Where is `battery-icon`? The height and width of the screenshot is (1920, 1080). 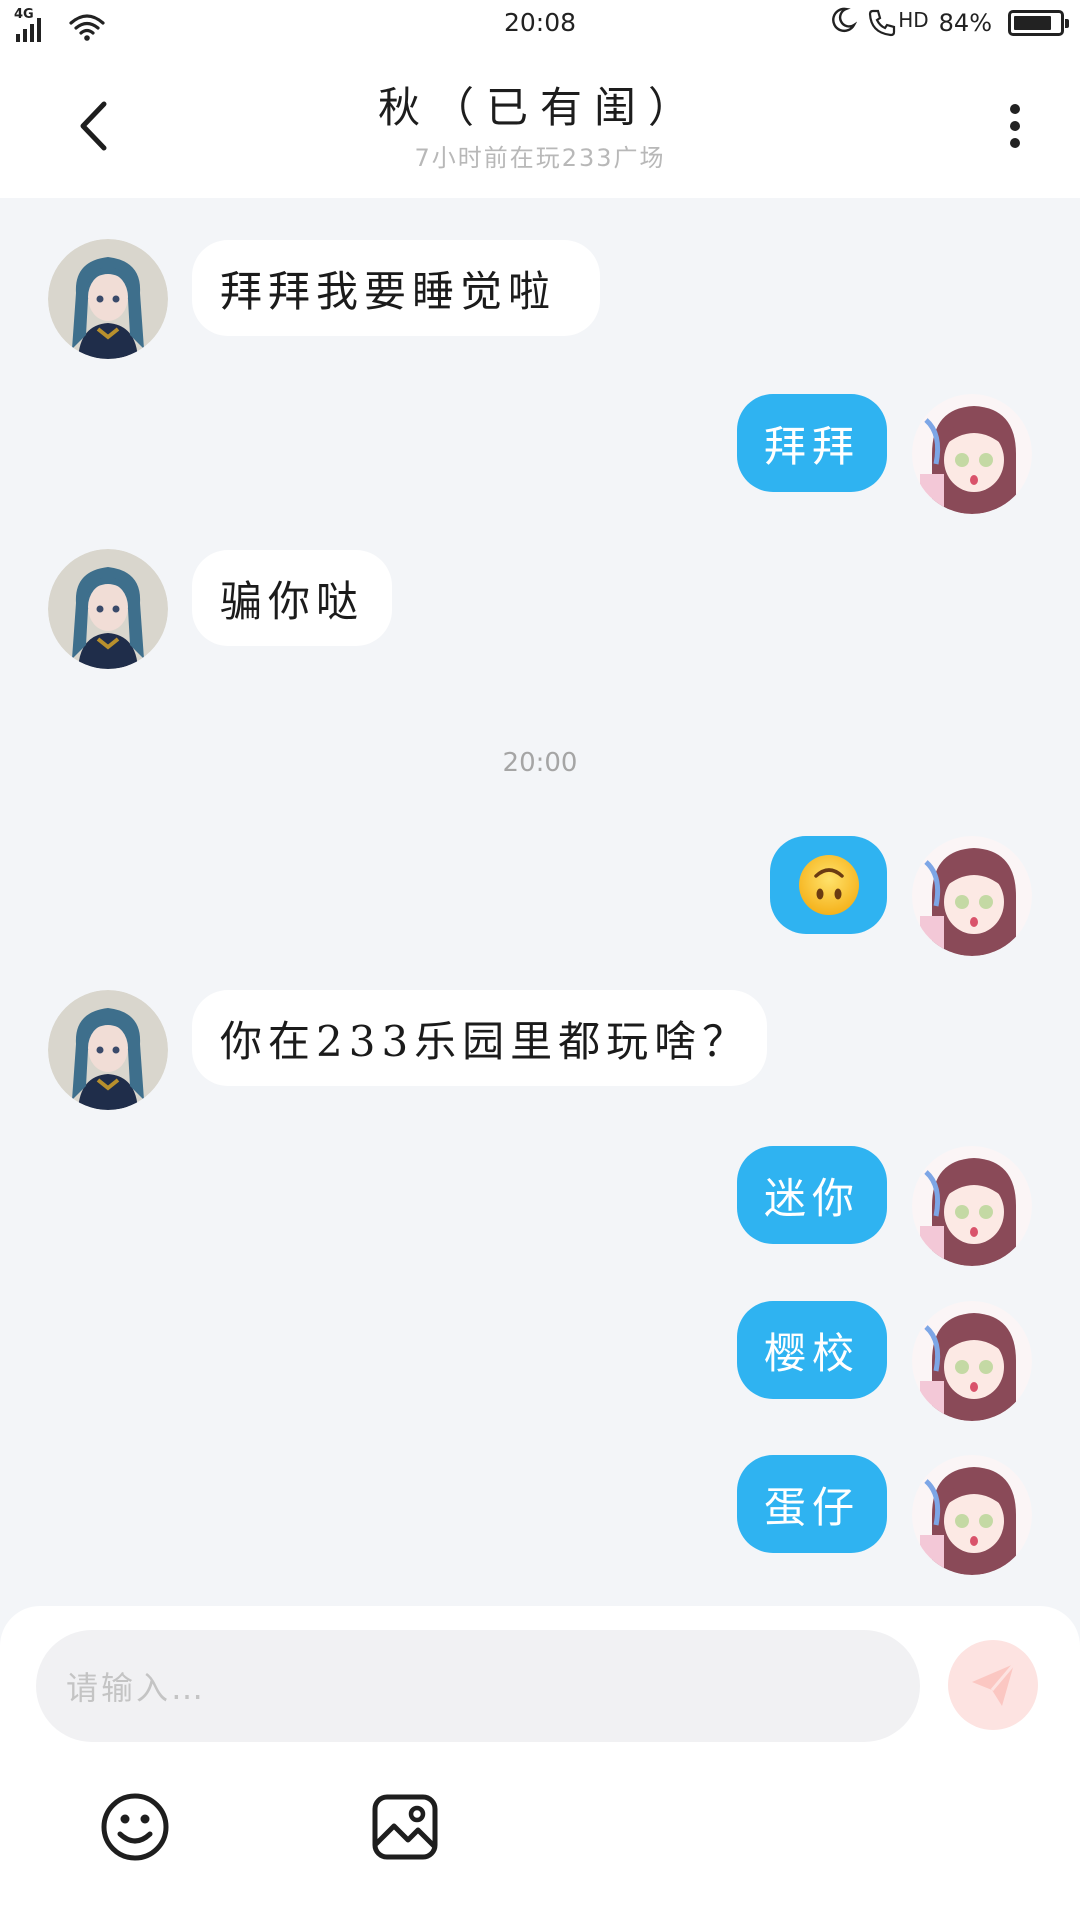
battery-icon is located at coordinates (1038, 23).